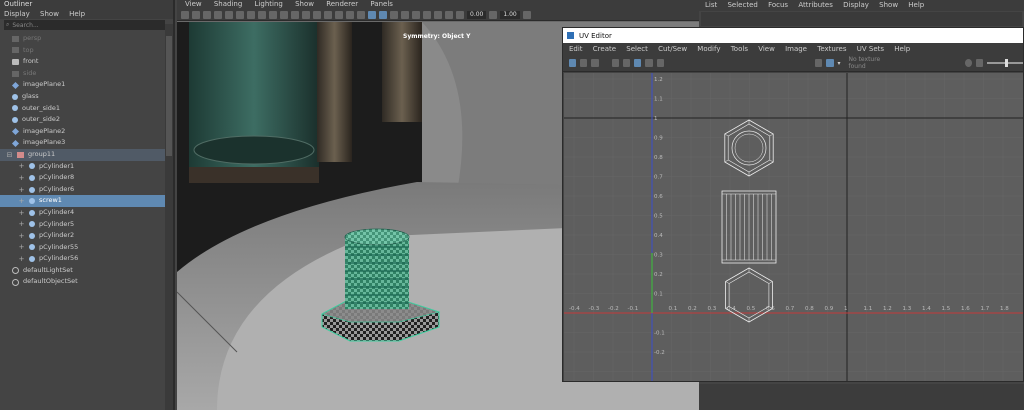 This screenshot has height=410, width=1024. Describe the element at coordinates (372, 14) in the screenshot. I see `isolate-select-icon` at that location.